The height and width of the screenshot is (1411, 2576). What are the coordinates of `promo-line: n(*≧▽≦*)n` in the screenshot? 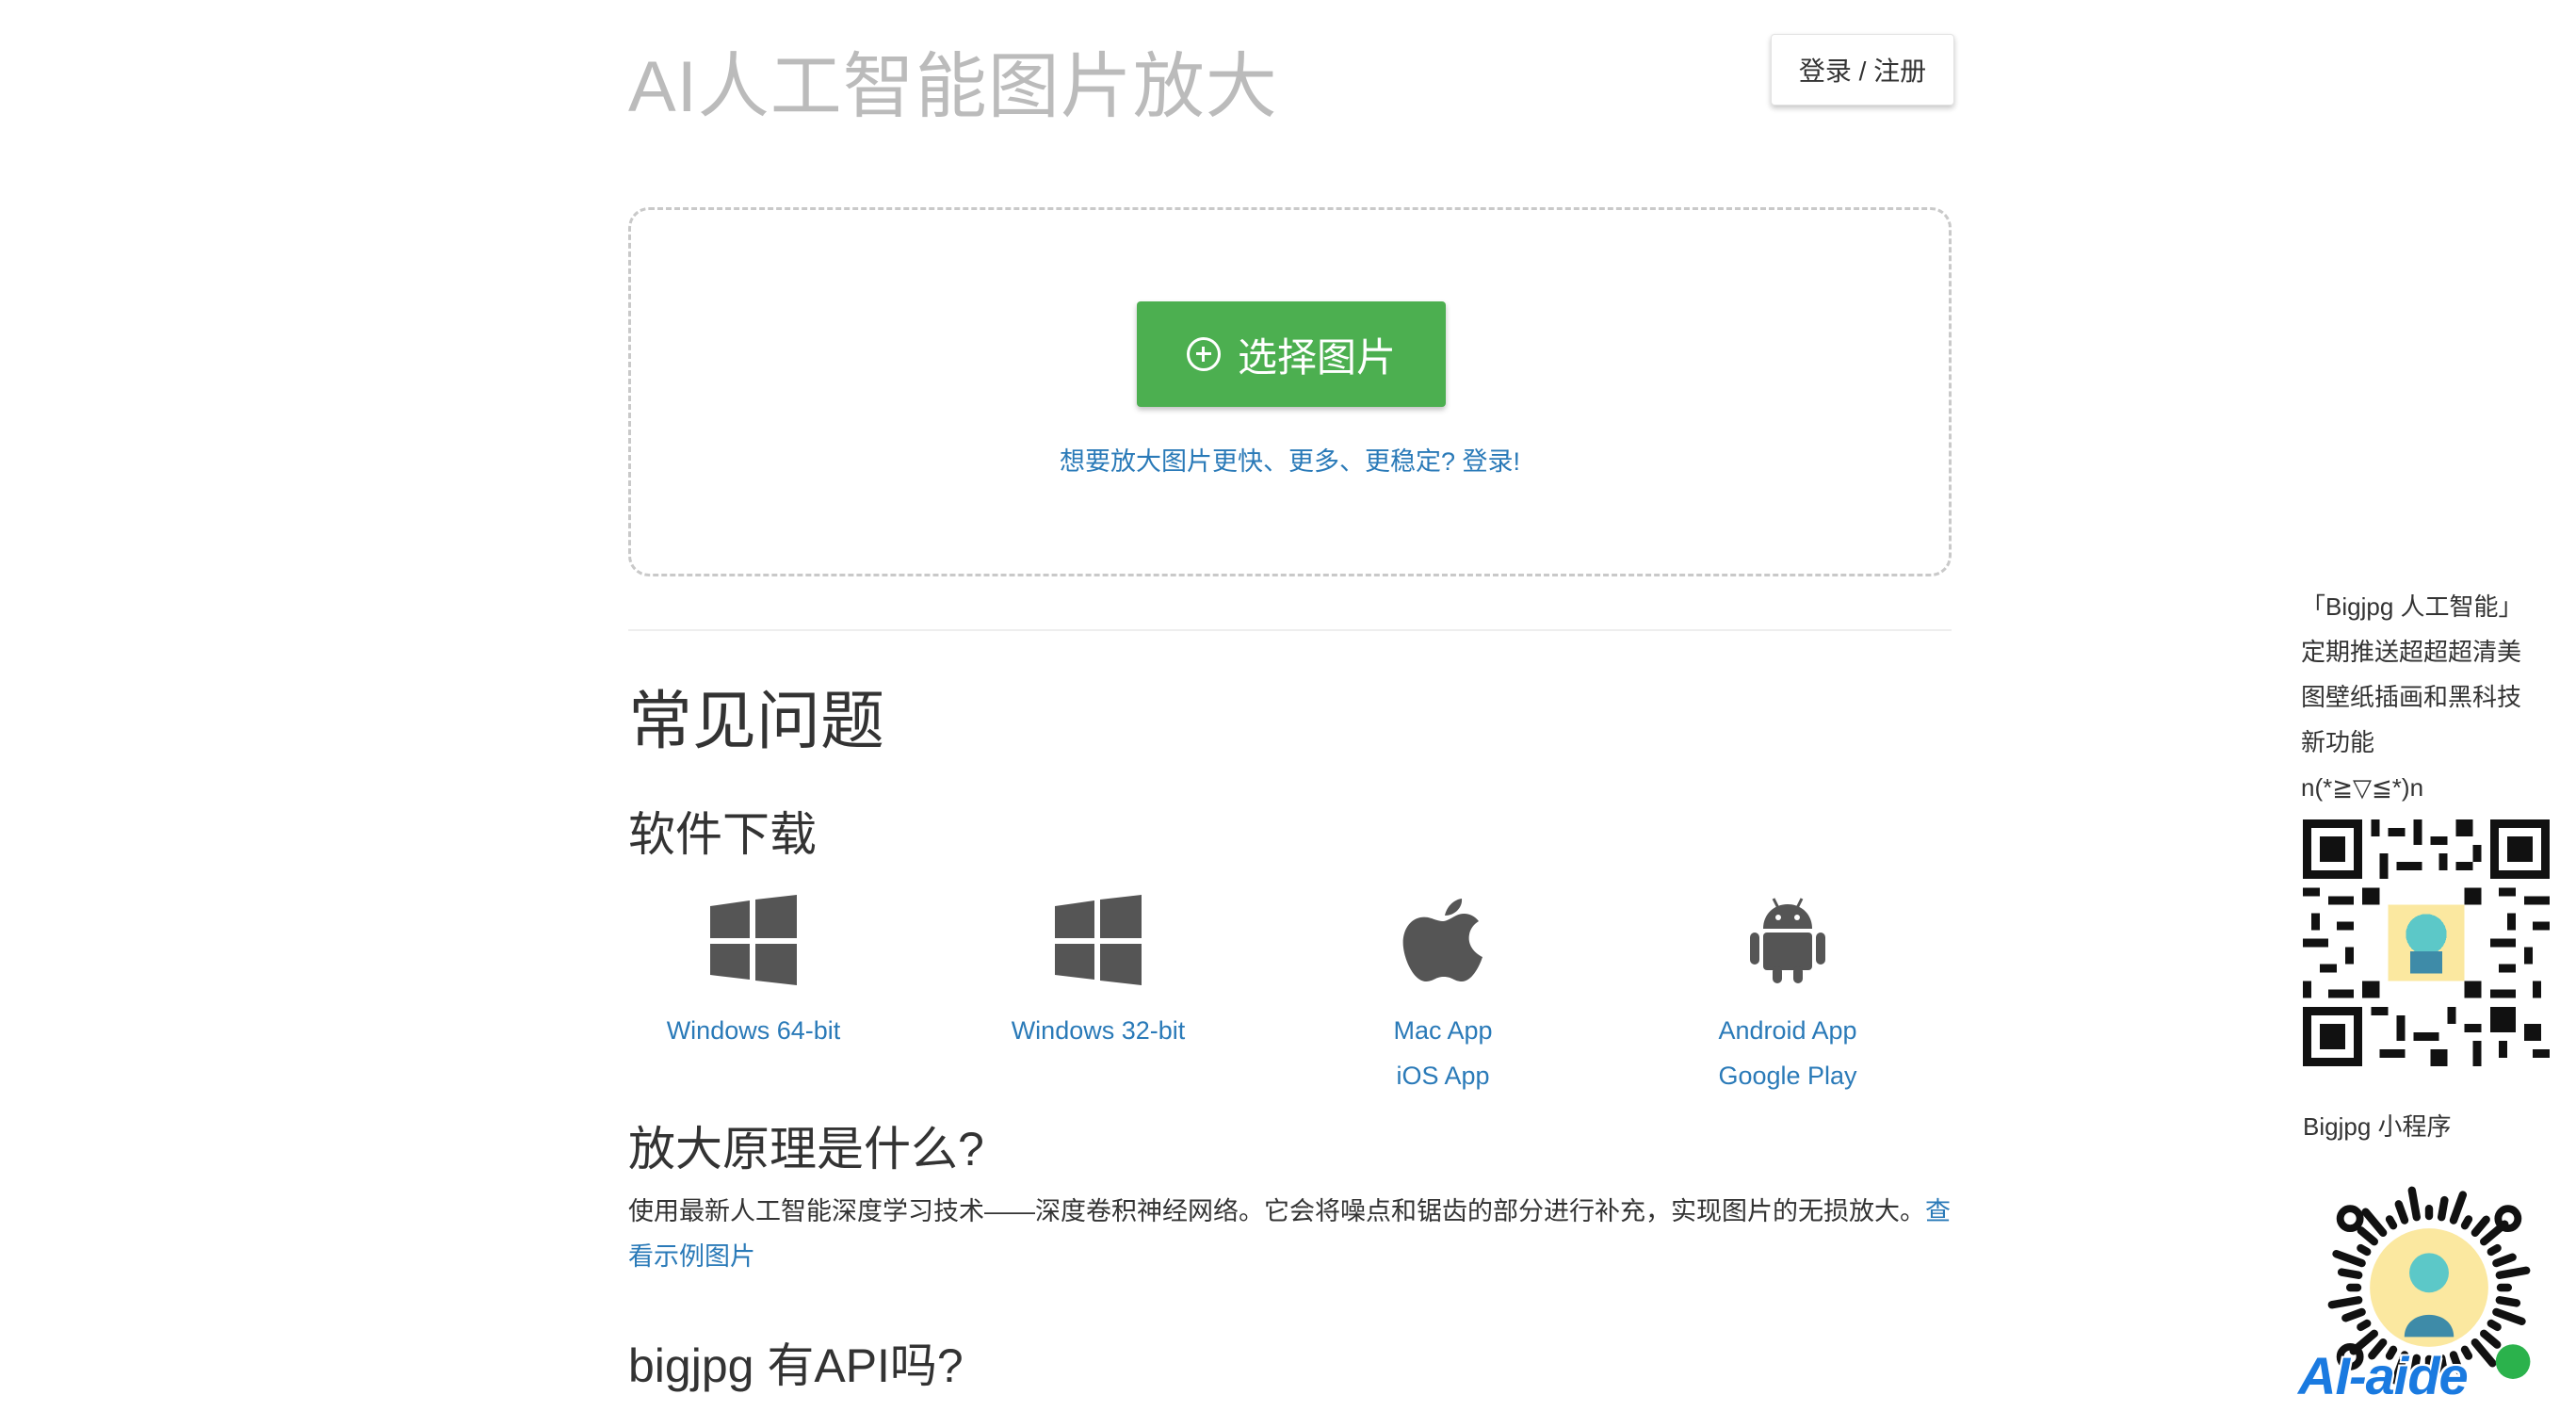 It's located at (2362, 787).